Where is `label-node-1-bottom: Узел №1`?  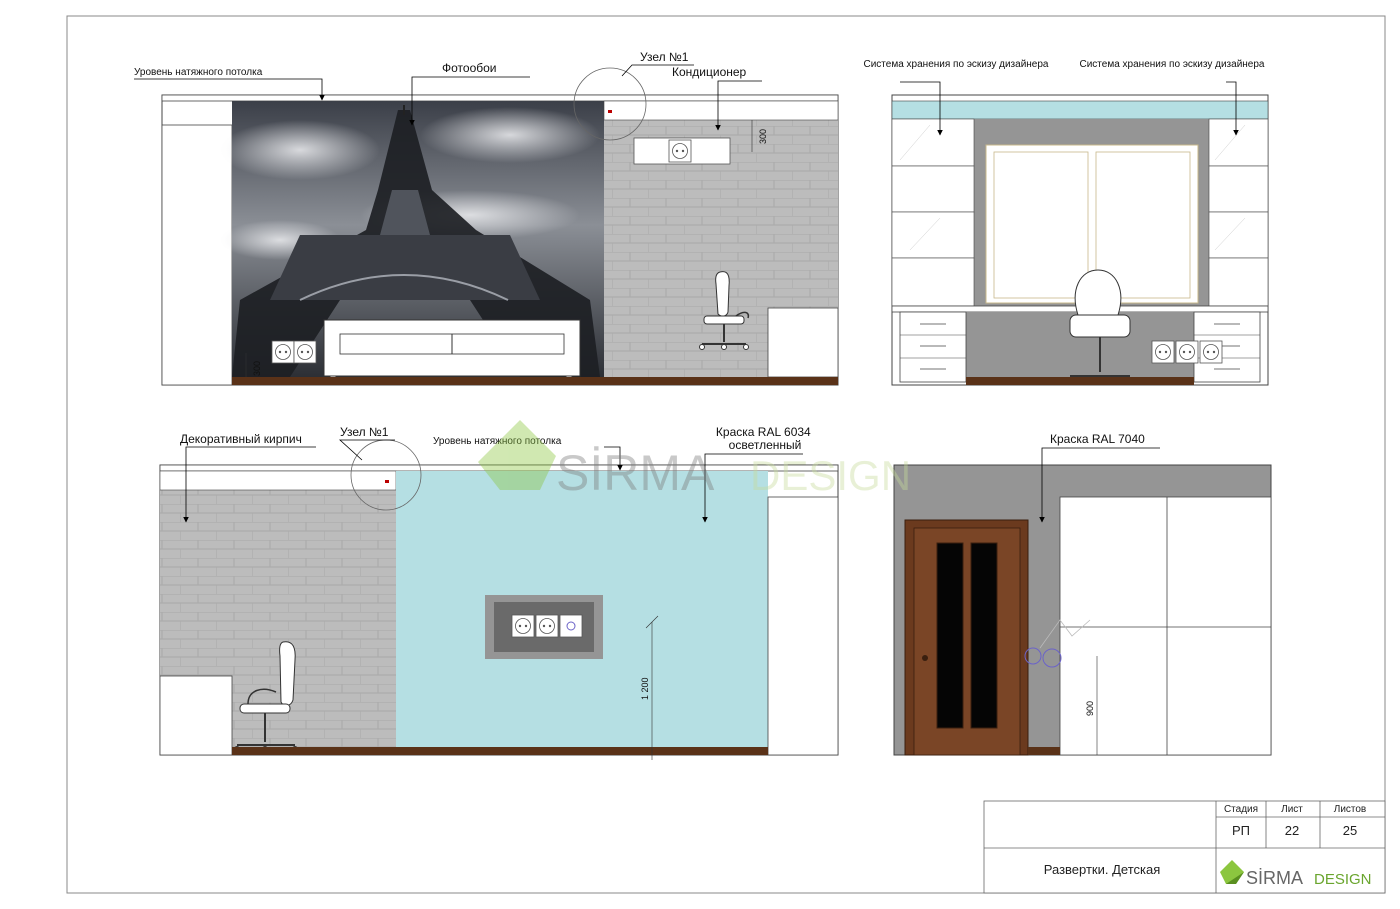
label-node-1-bottom: Узел №1 is located at coordinates (364, 432).